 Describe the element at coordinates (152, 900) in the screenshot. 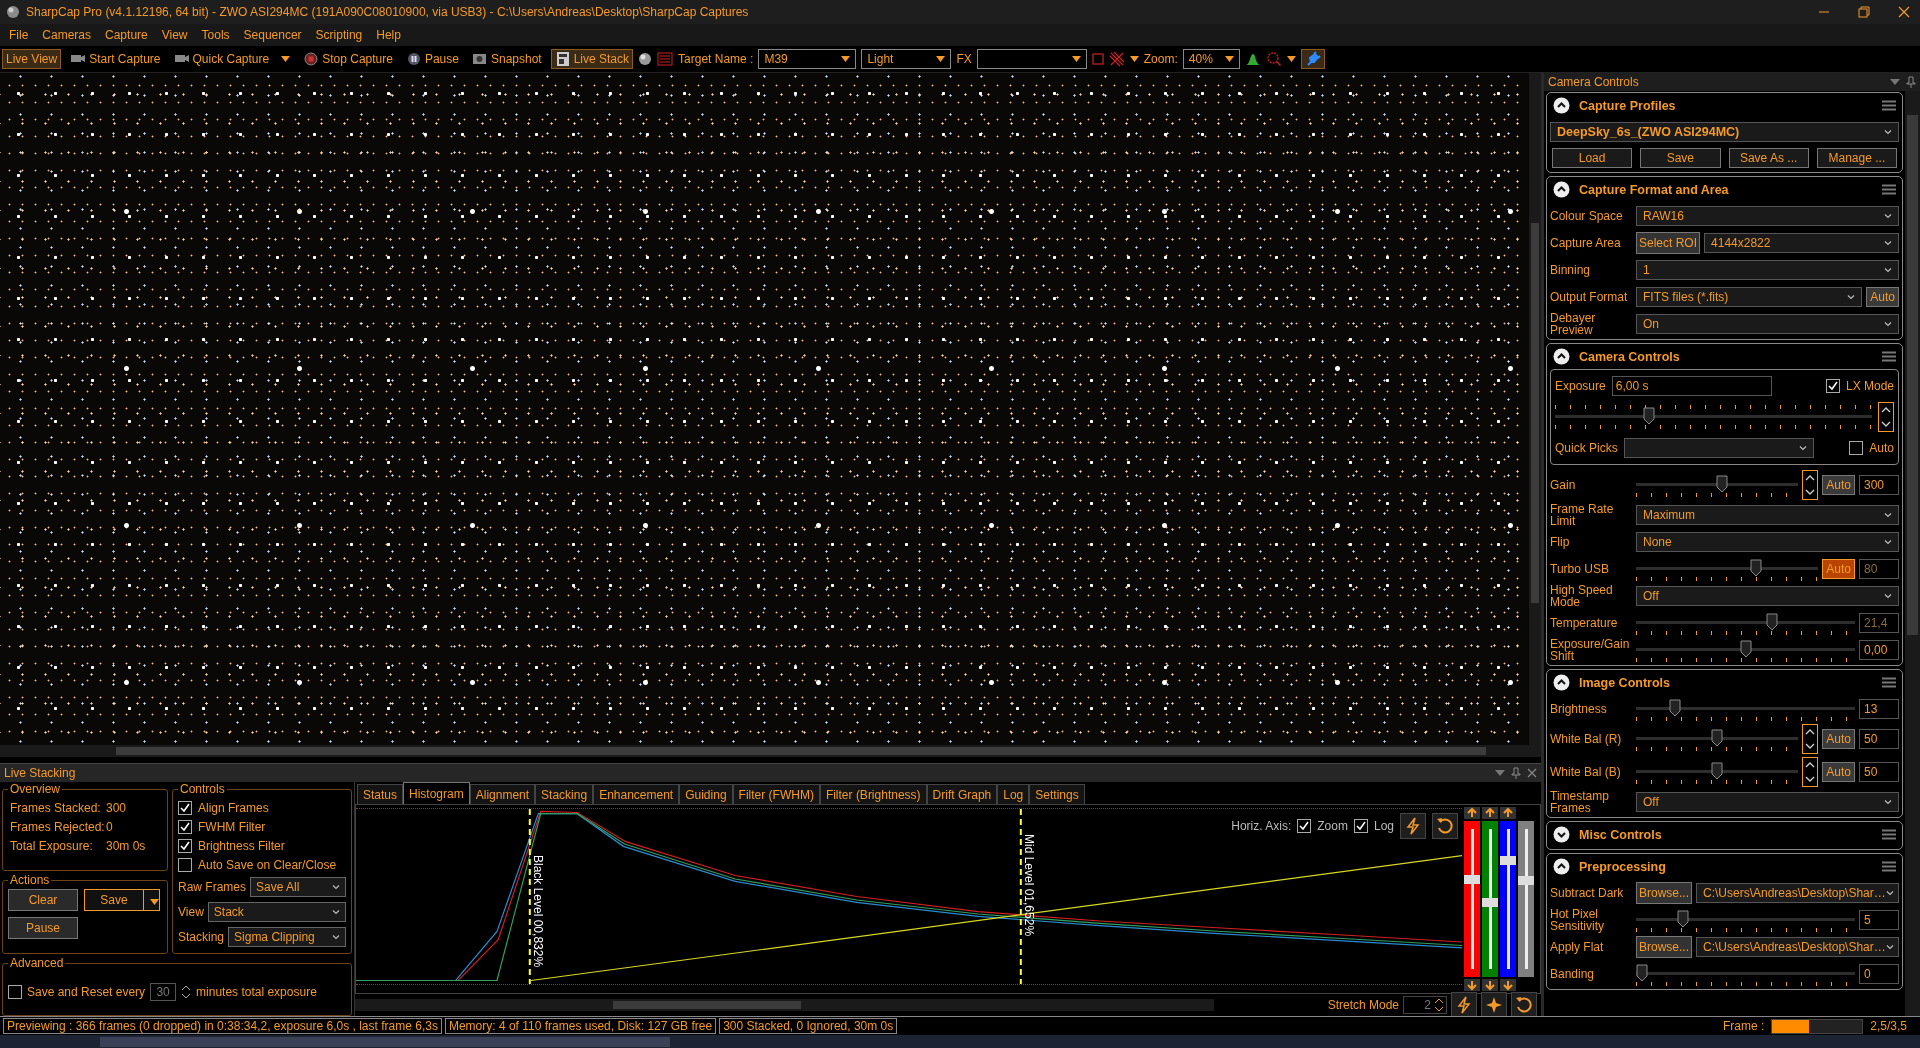

I see `dropdown-button` at that location.